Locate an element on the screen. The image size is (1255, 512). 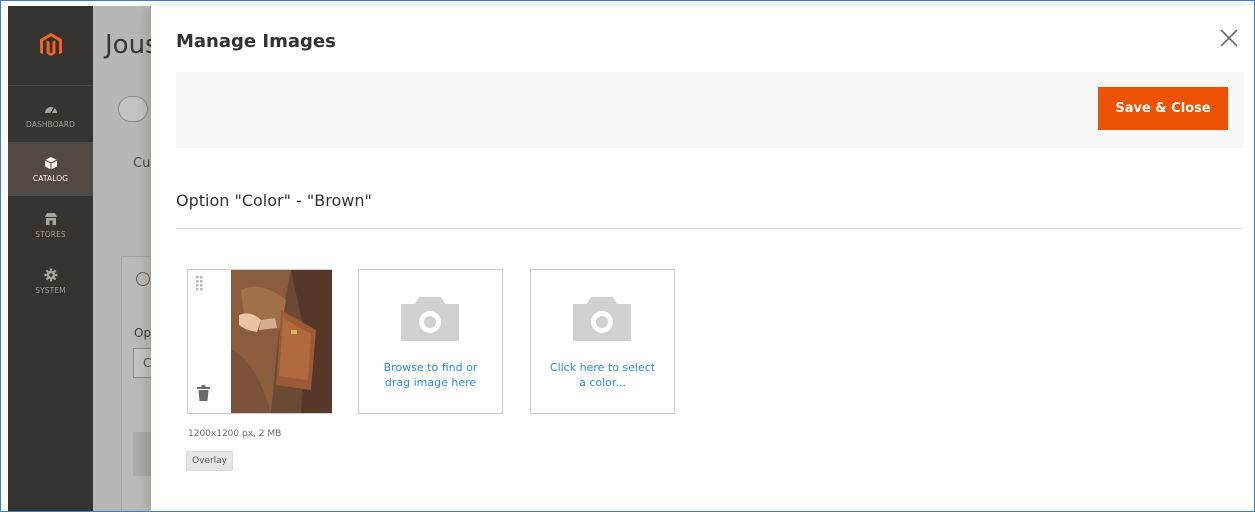
divider is located at coordinates (709, 228).